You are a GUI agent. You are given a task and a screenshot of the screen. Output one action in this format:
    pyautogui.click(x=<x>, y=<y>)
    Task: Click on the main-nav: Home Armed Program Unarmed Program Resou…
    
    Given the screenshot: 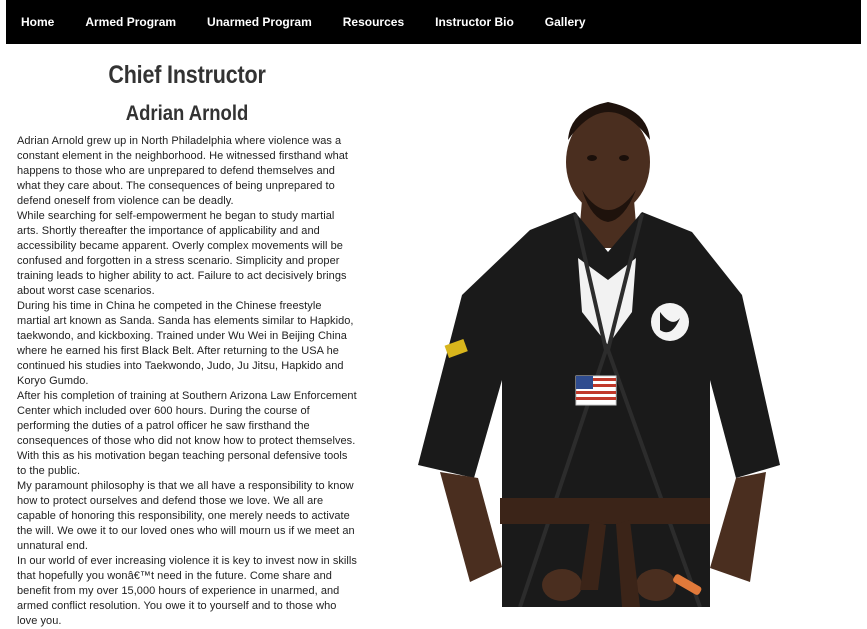 What is the action you would take?
    pyautogui.click(x=433, y=22)
    